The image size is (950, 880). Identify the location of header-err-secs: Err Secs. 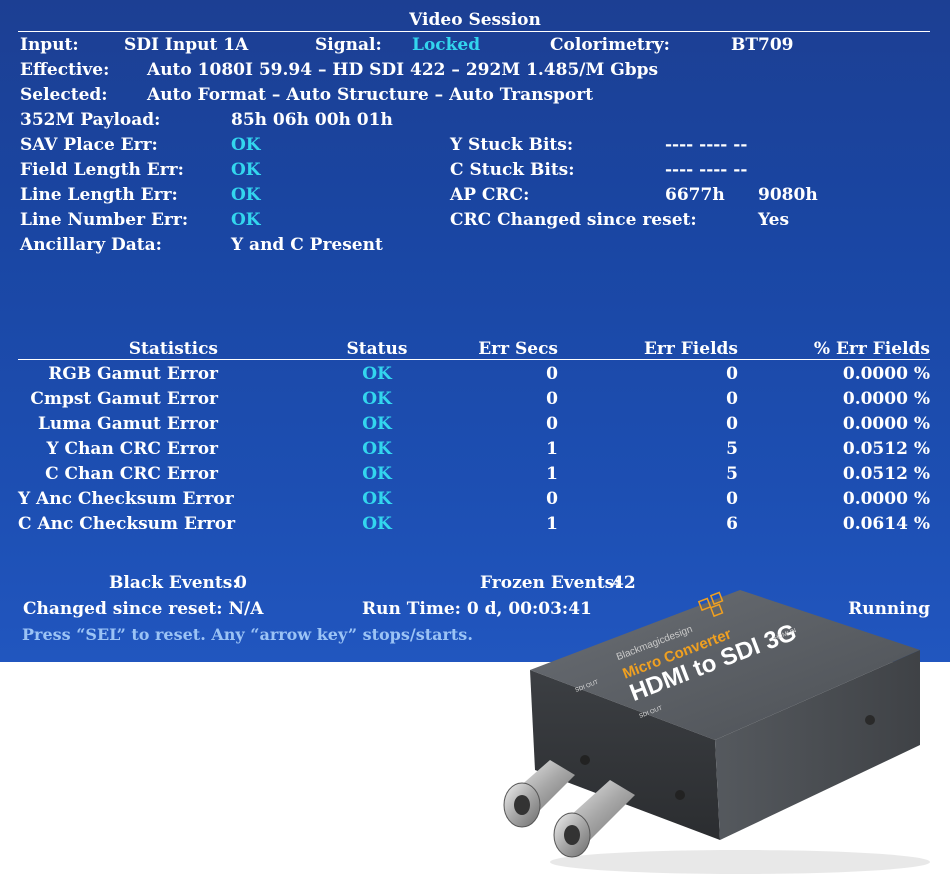
(518, 349).